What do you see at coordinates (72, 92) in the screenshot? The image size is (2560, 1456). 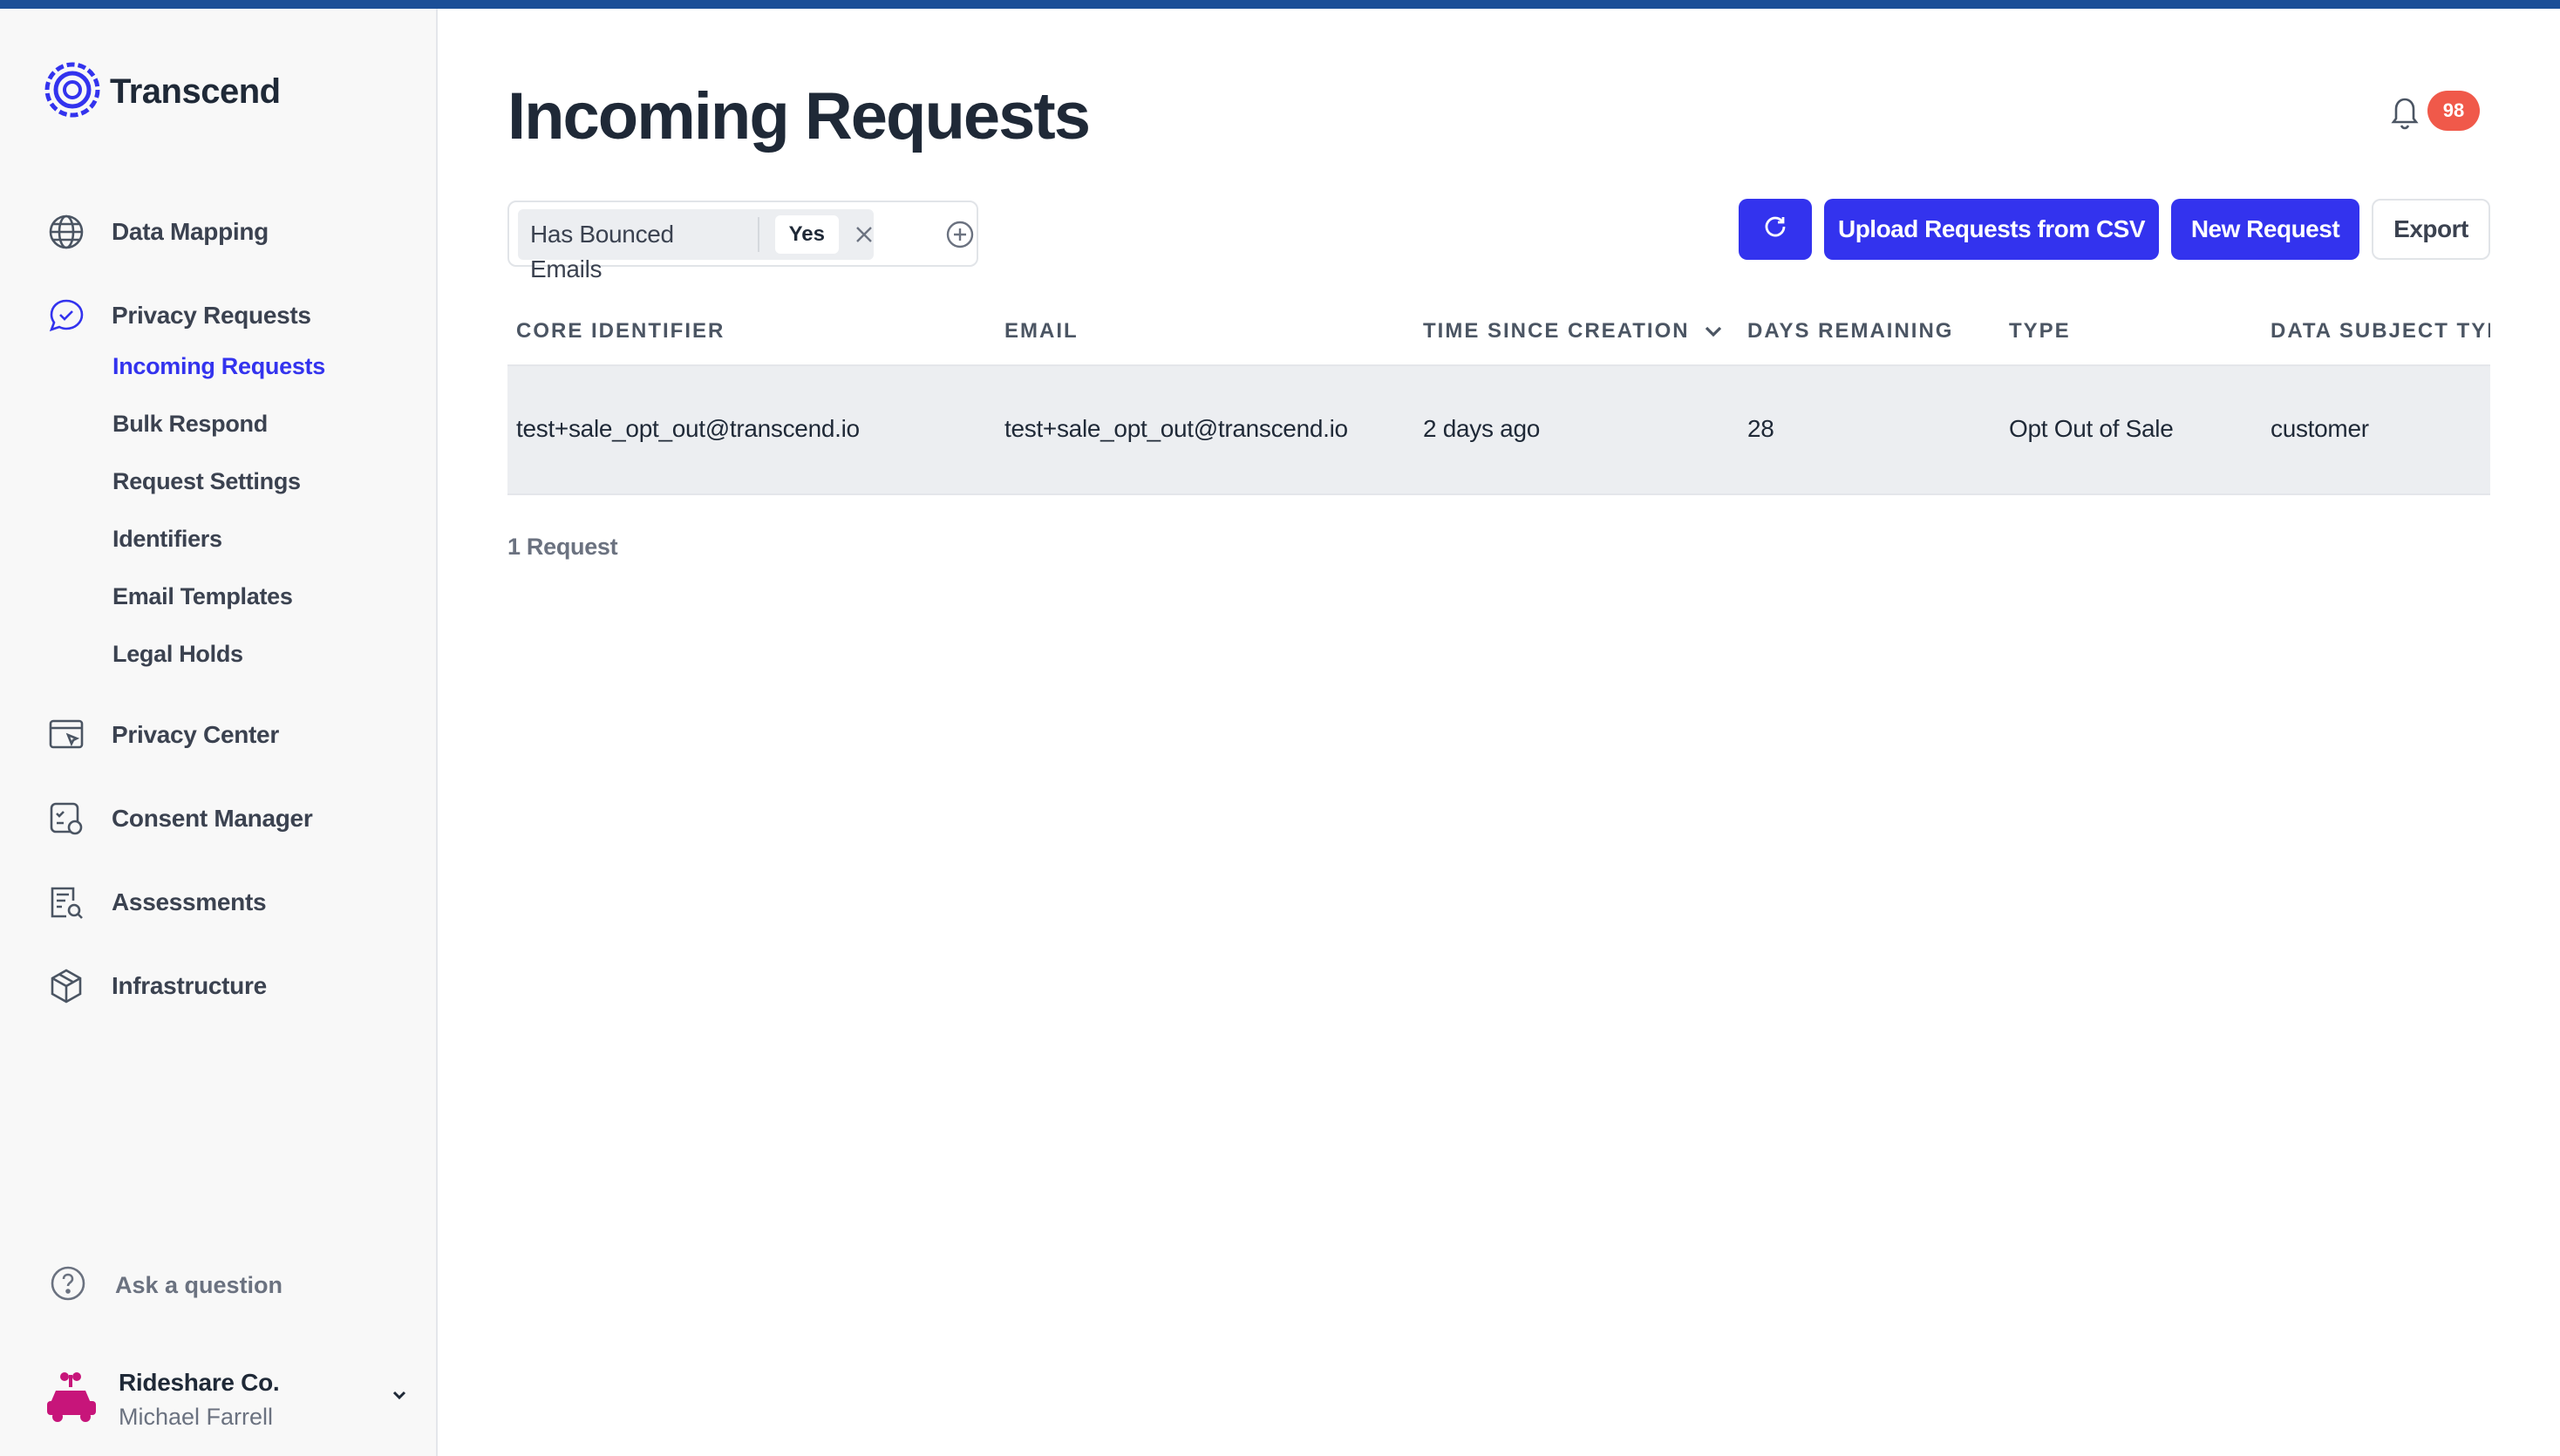 I see `transcend-logo-icon` at bounding box center [72, 92].